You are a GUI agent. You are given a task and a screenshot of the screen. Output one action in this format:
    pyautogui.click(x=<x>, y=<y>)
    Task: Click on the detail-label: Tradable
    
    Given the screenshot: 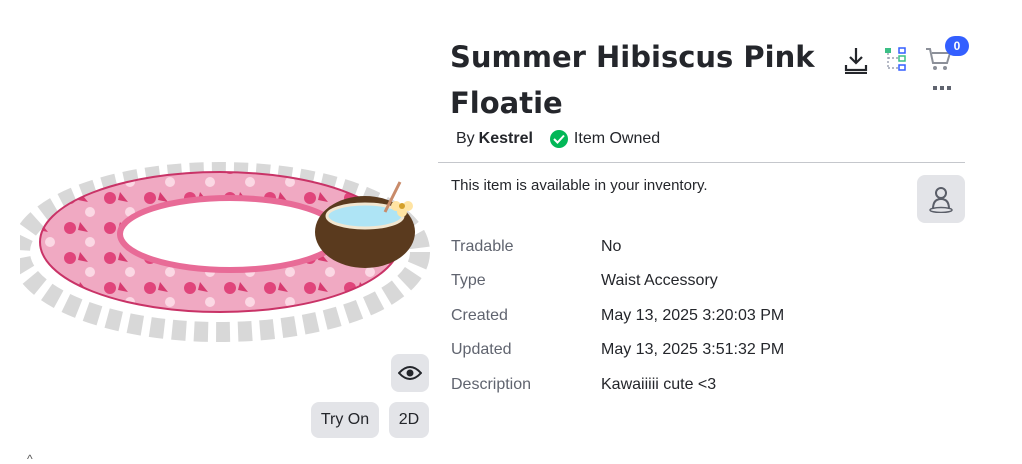 What is the action you would take?
    pyautogui.click(x=482, y=246)
    